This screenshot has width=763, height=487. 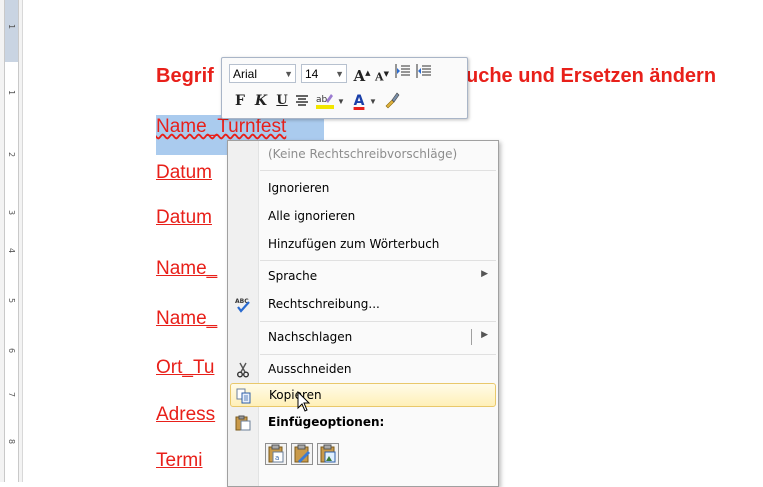 What do you see at coordinates (11, 250) in the screenshot?
I see `ruler-label: 4` at bounding box center [11, 250].